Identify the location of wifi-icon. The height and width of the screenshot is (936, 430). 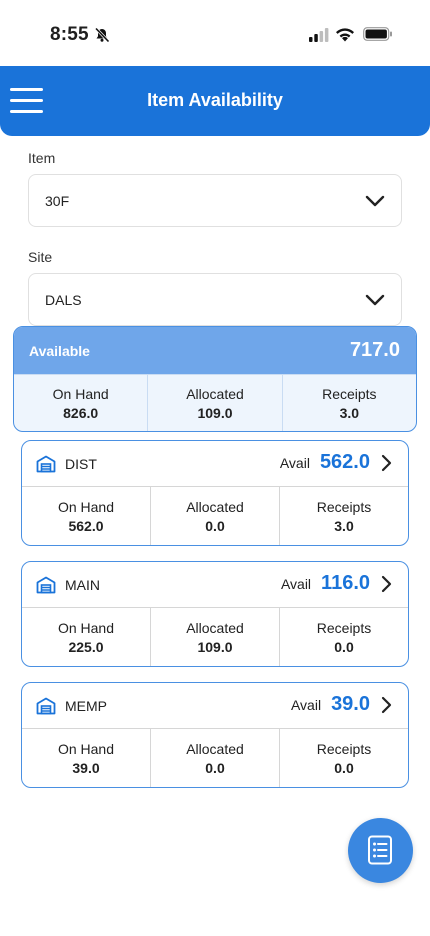
(345, 35).